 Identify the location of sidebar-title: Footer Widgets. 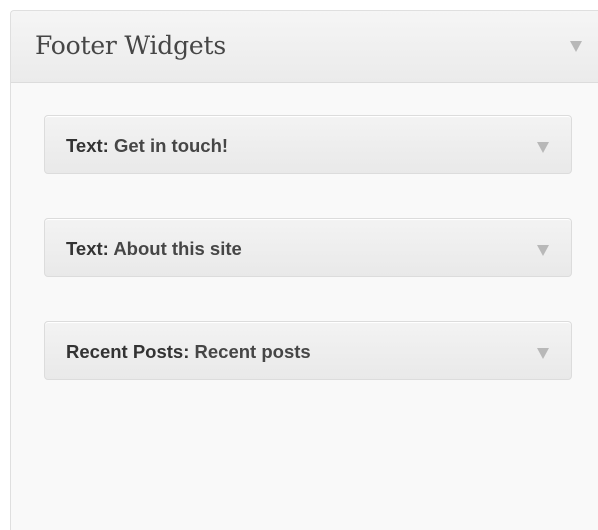
(130, 45).